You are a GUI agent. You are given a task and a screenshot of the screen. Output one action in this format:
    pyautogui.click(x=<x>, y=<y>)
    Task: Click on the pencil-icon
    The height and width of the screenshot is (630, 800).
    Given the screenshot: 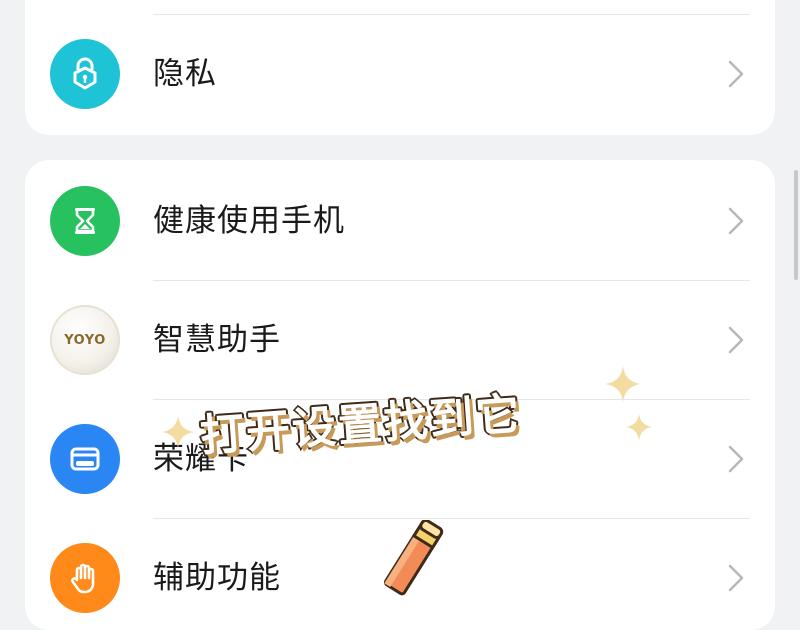 What is the action you would take?
    pyautogui.click(x=413, y=558)
    